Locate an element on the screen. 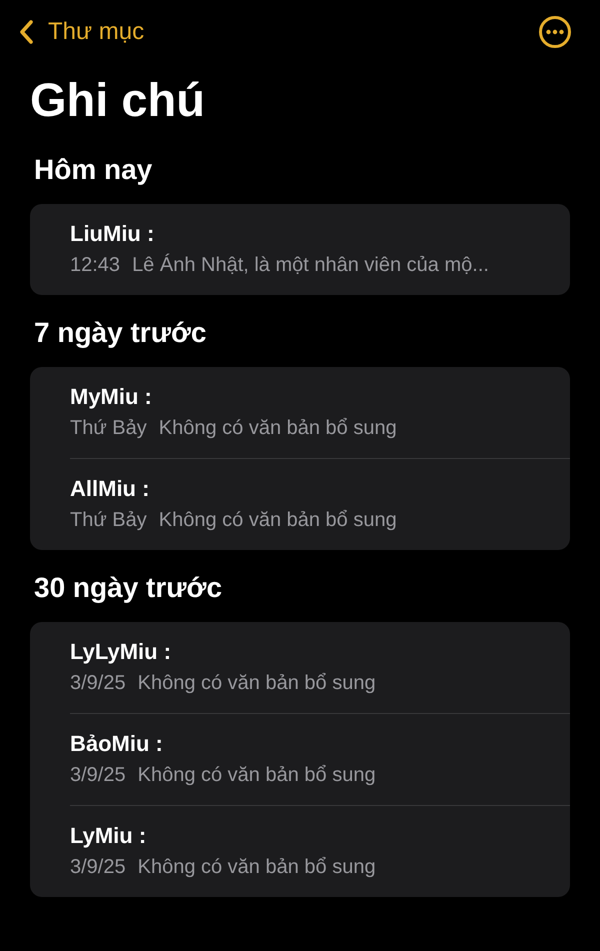 The height and width of the screenshot is (951, 600). note-title: AllMiu : is located at coordinates (110, 489).